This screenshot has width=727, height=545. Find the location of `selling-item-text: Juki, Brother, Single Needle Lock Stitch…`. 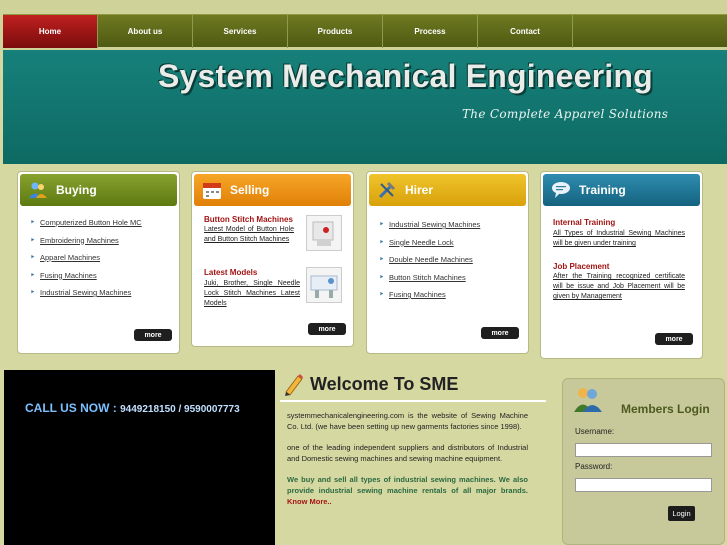

selling-item-text: Juki, Brother, Single Needle Lock Stitch… is located at coordinates (252, 294).